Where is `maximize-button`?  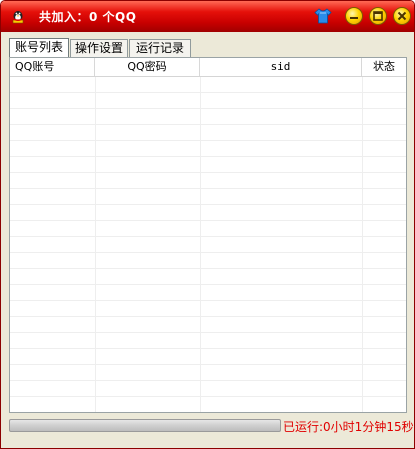 maximize-button is located at coordinates (378, 16).